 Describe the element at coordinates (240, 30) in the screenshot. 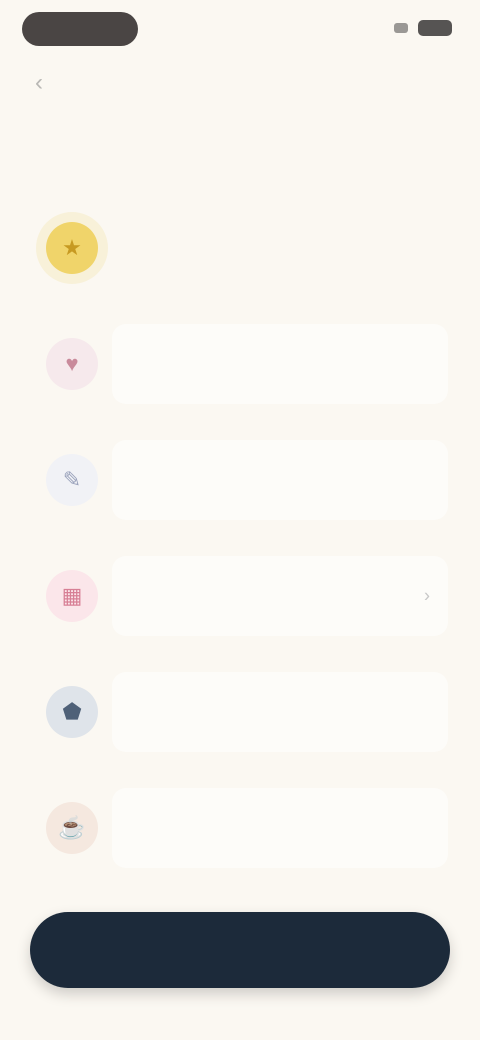

I see `status-bar` at that location.